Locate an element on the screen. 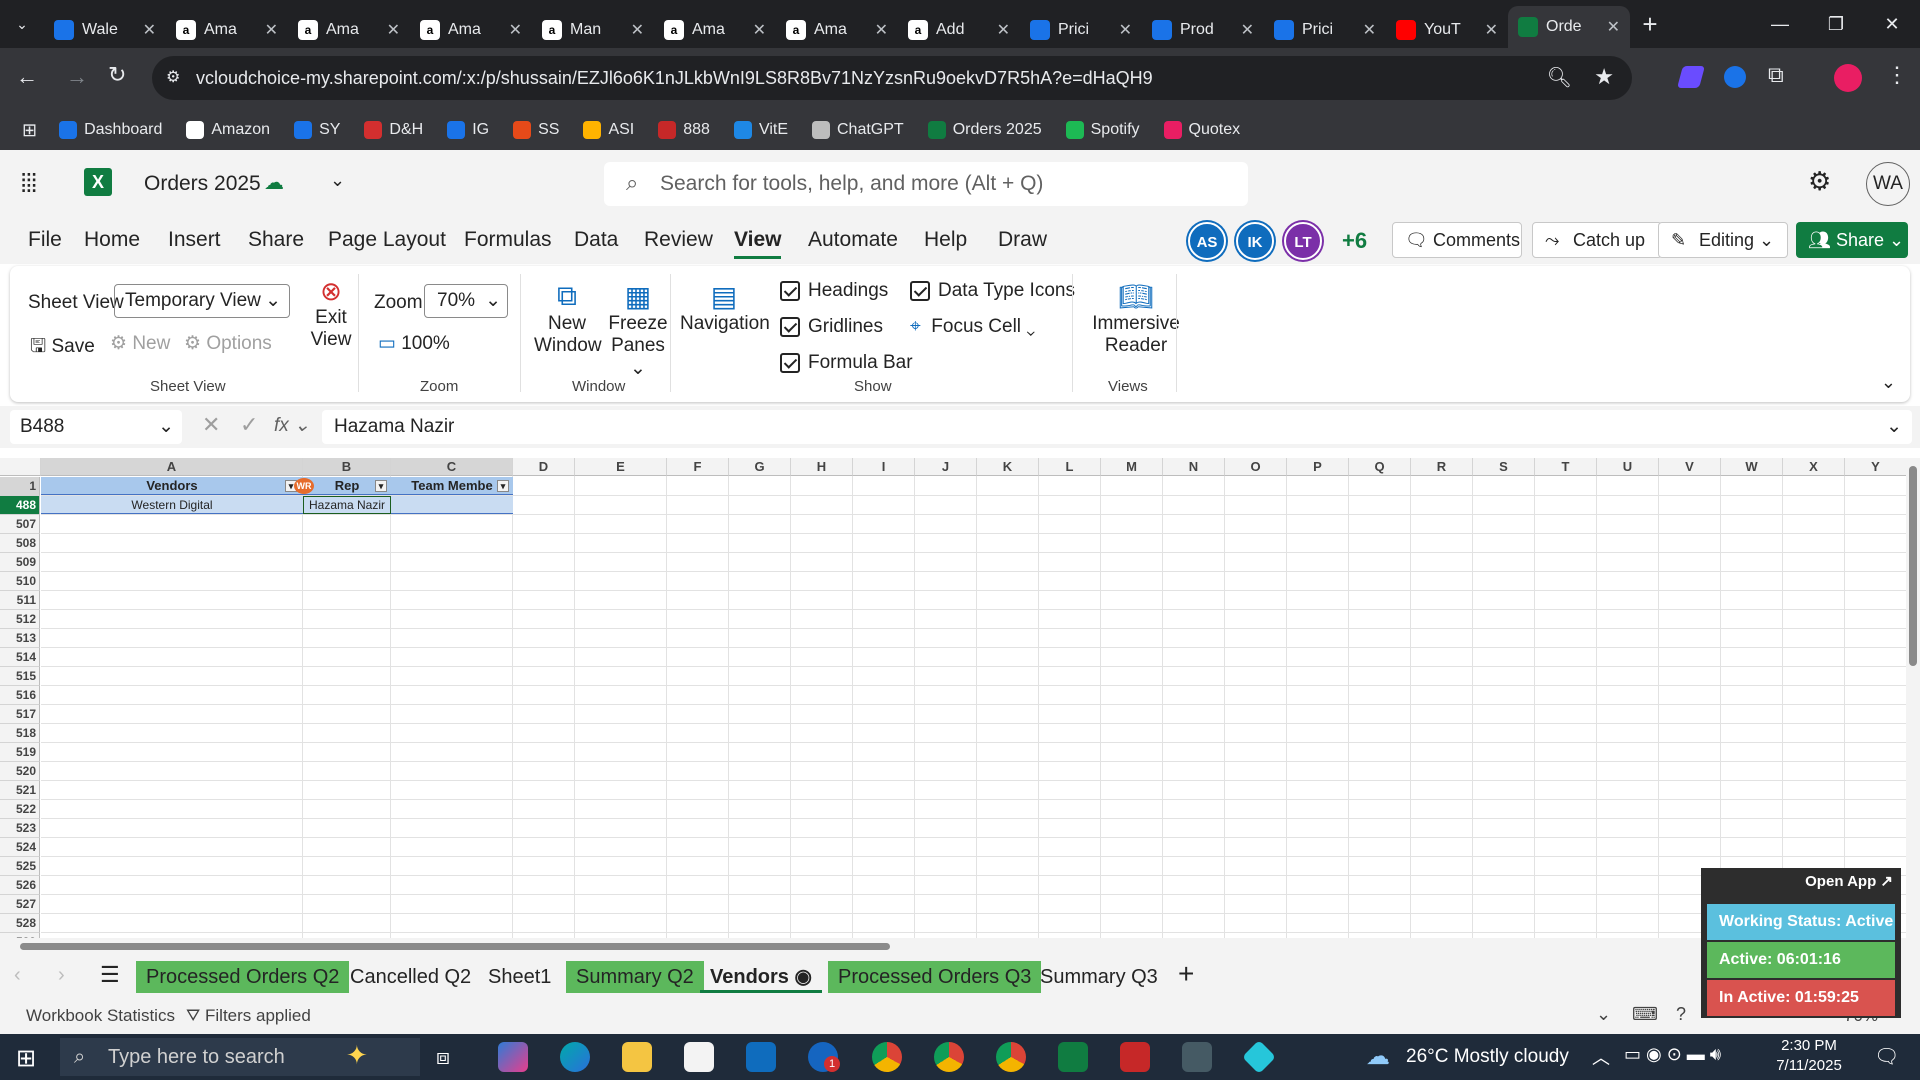 The width and height of the screenshot is (1920, 1080). formula-input: Hazama Nazir ⌄ is located at coordinates (1117, 427).